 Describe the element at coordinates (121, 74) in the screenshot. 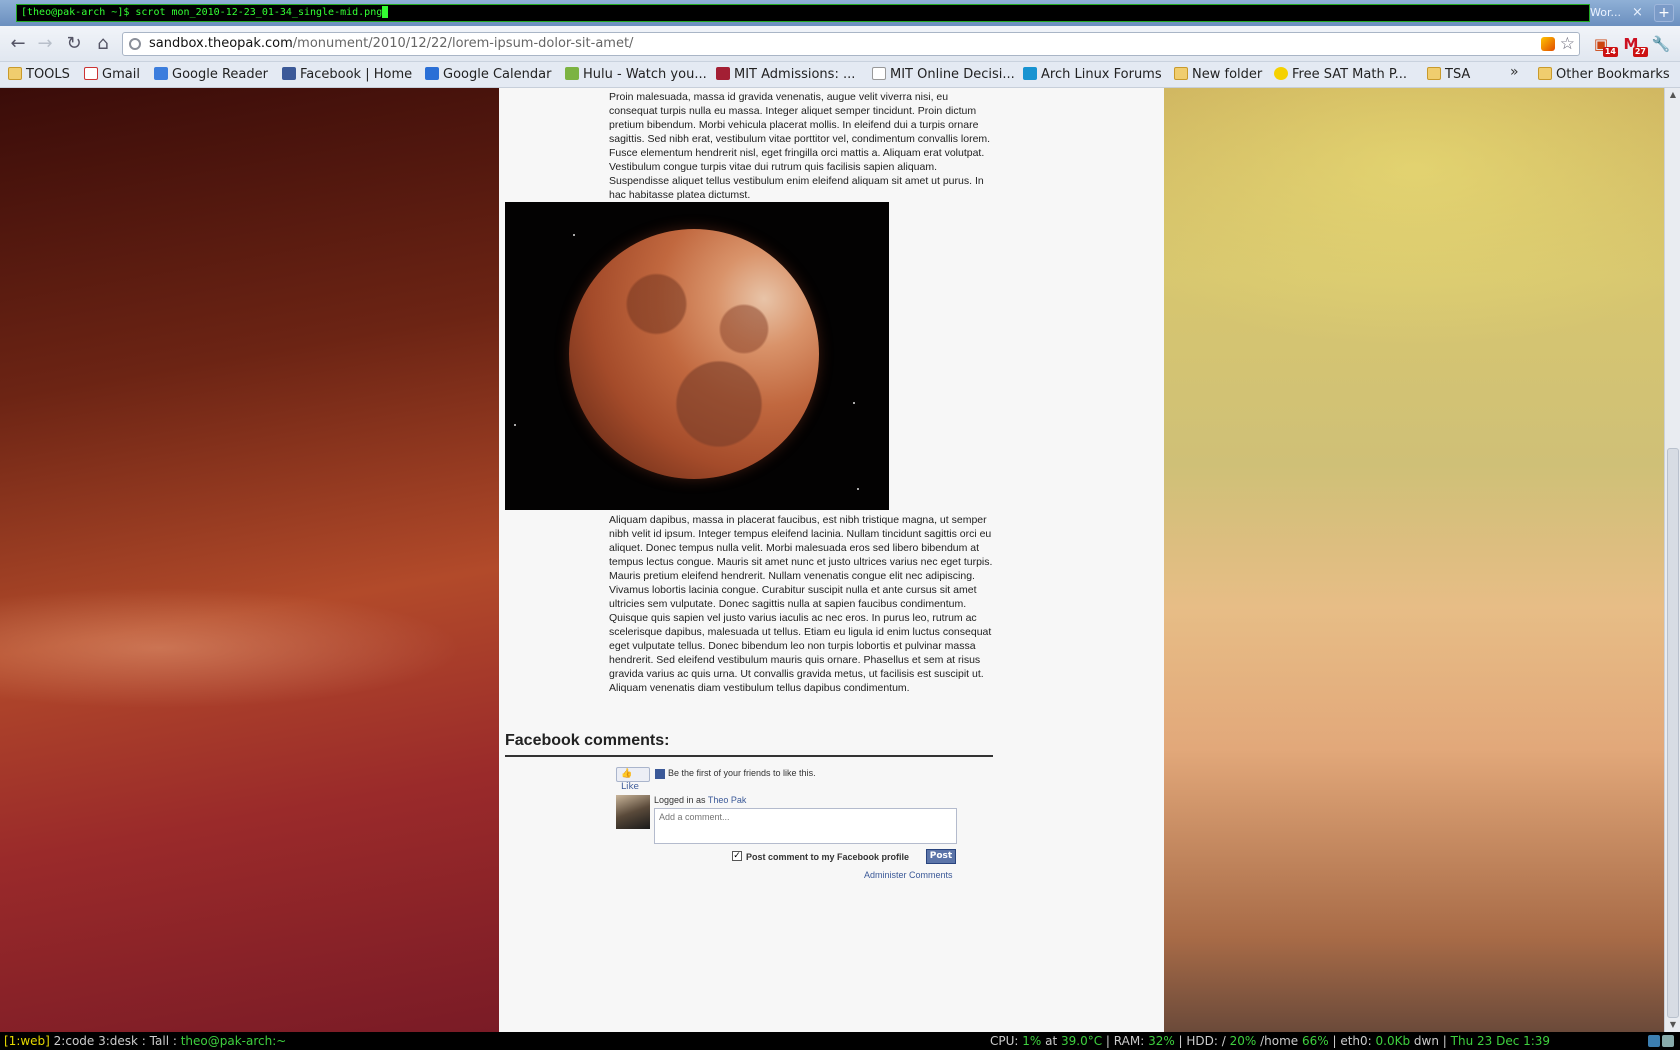

I see `bookmark-label: Gmail` at that location.